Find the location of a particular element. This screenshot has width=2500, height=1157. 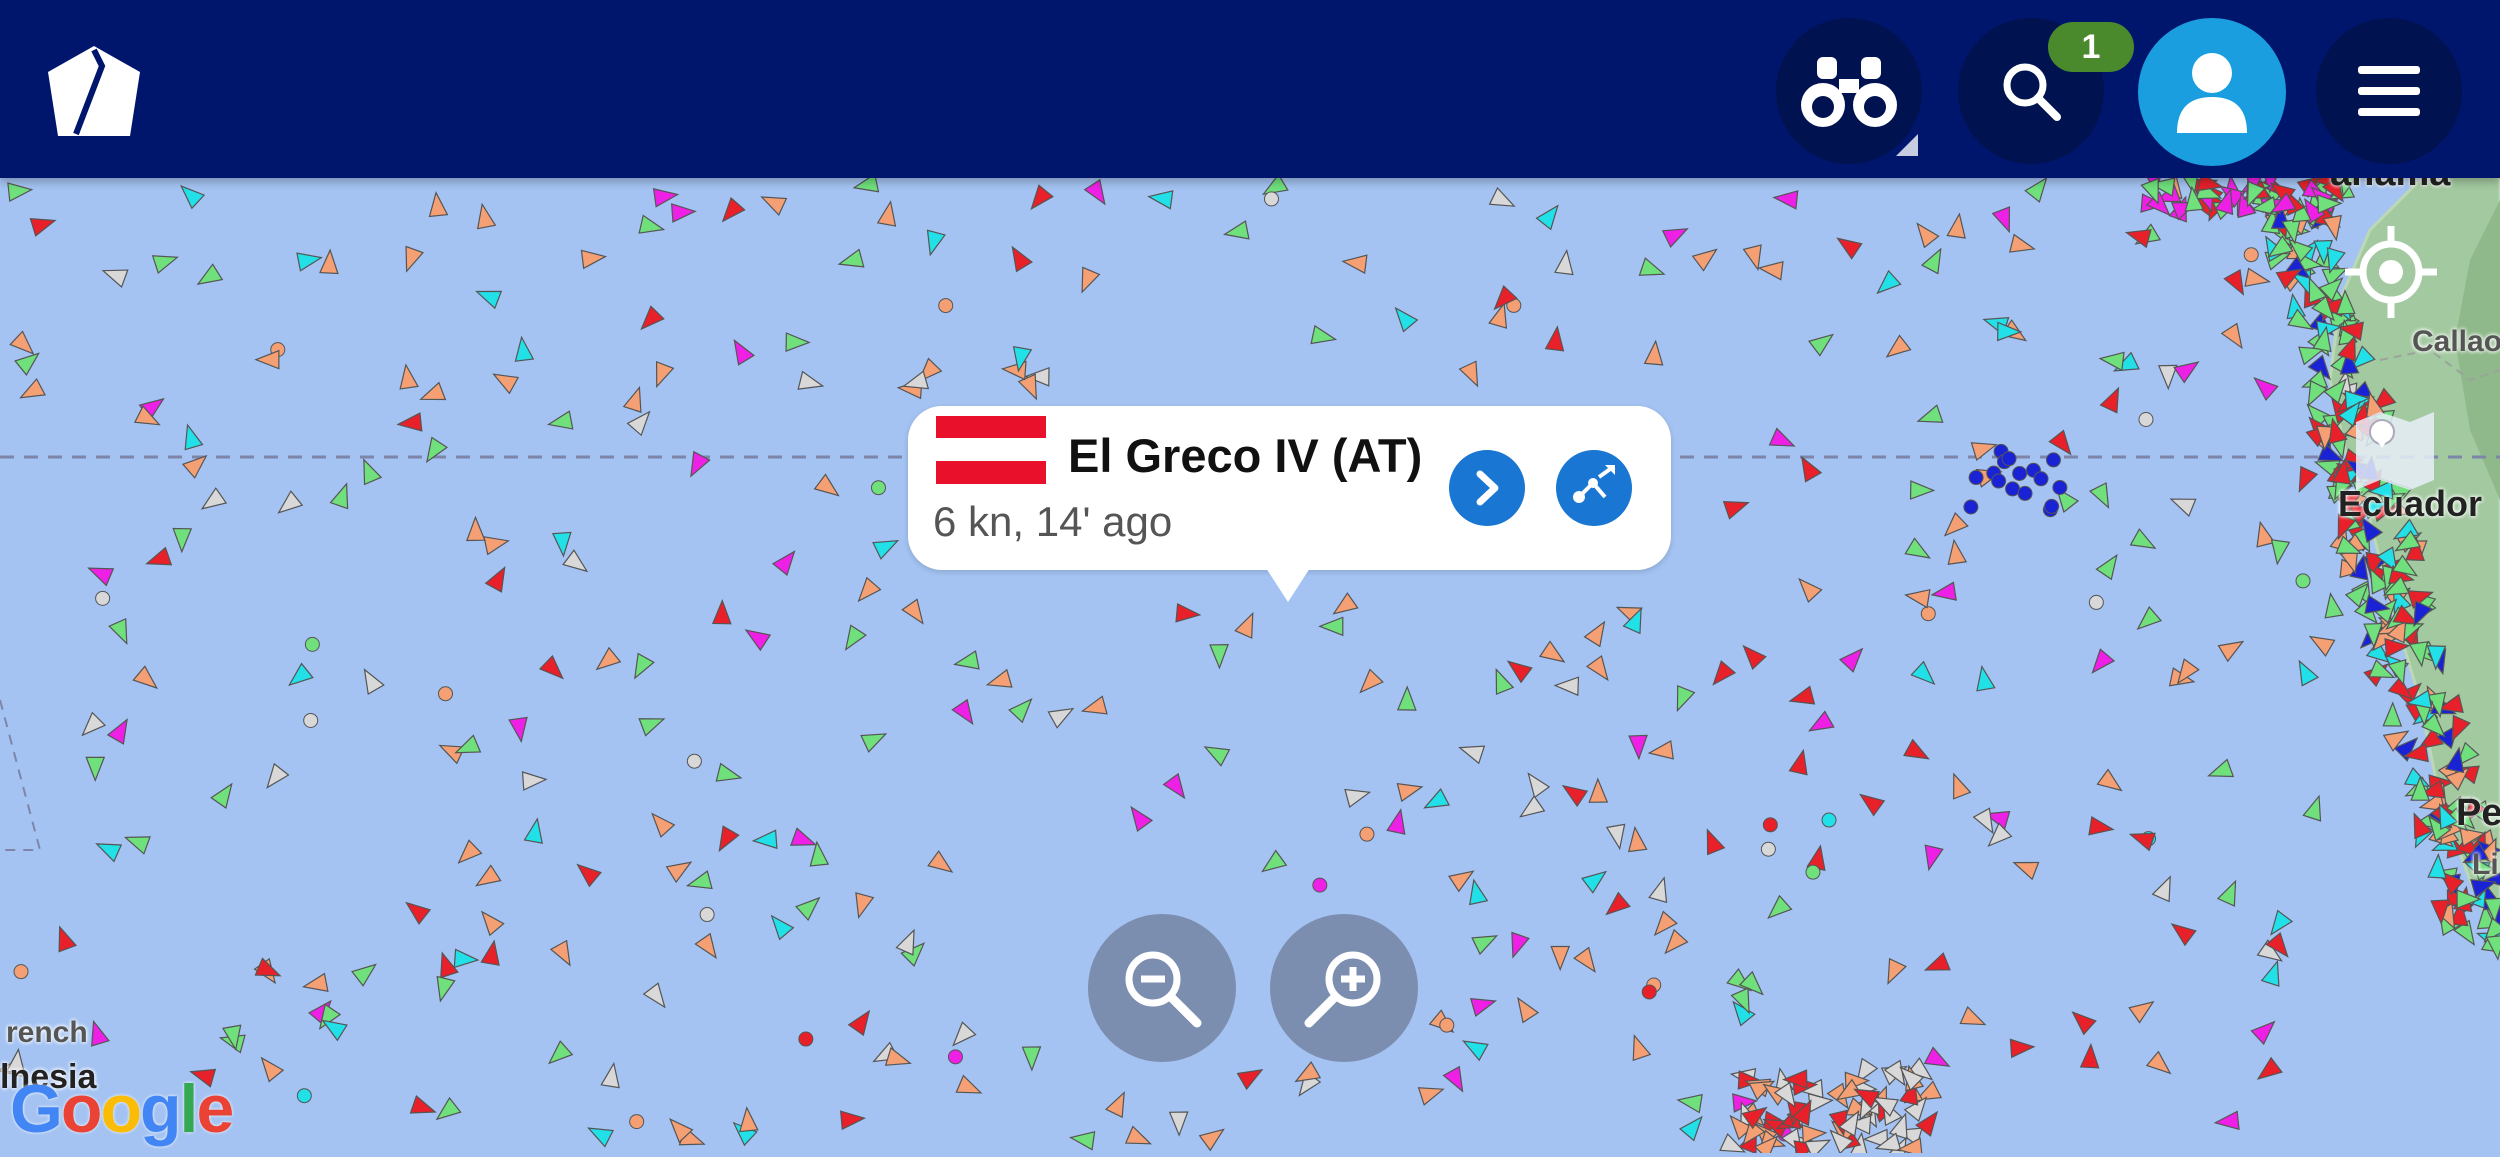

user-avatar-icon is located at coordinates (2212, 93).